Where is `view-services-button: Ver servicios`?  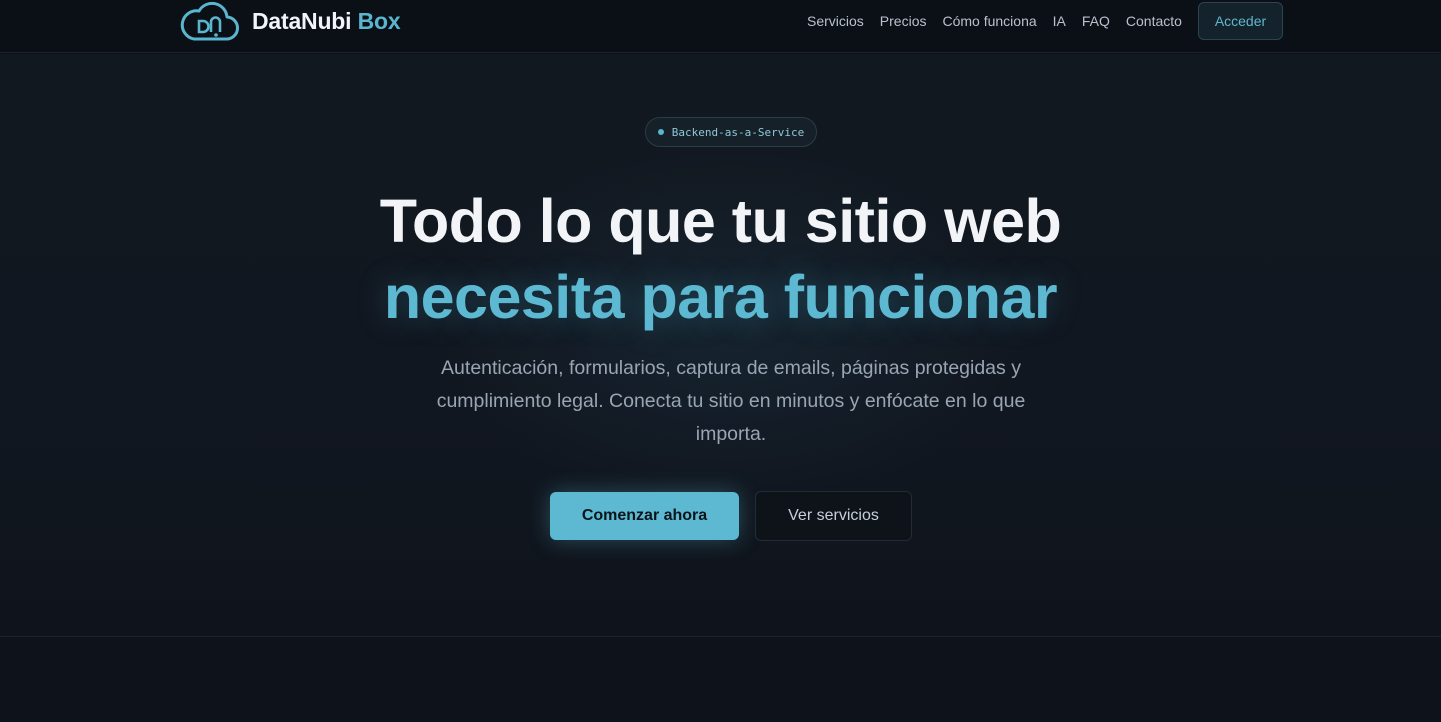 view-services-button: Ver servicios is located at coordinates (833, 516).